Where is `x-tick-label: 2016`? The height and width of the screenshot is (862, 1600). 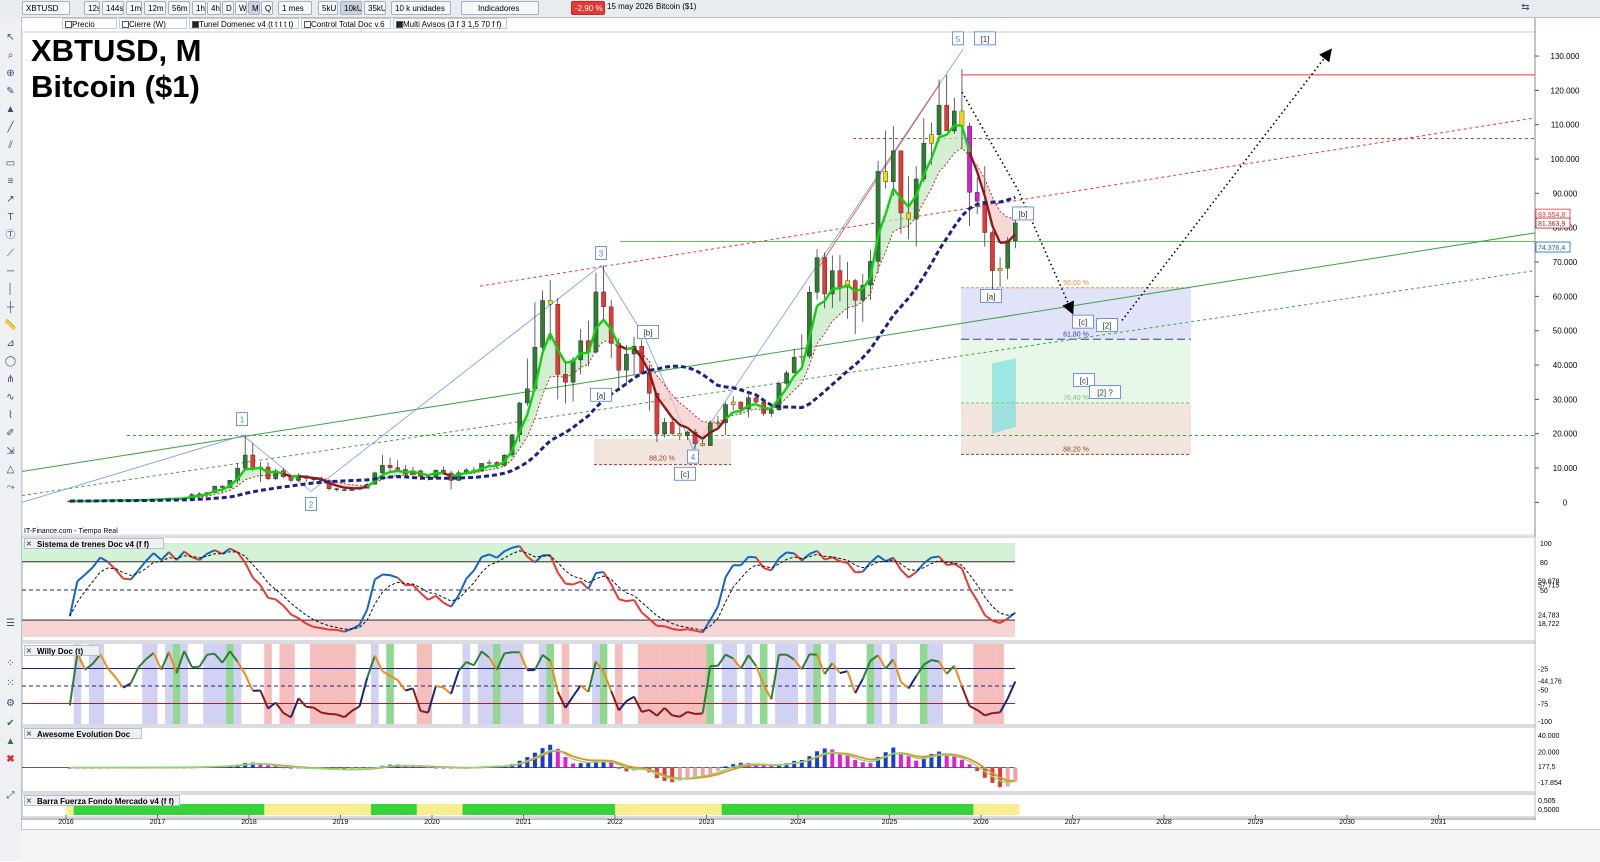
x-tick-label: 2016 is located at coordinates (66, 822).